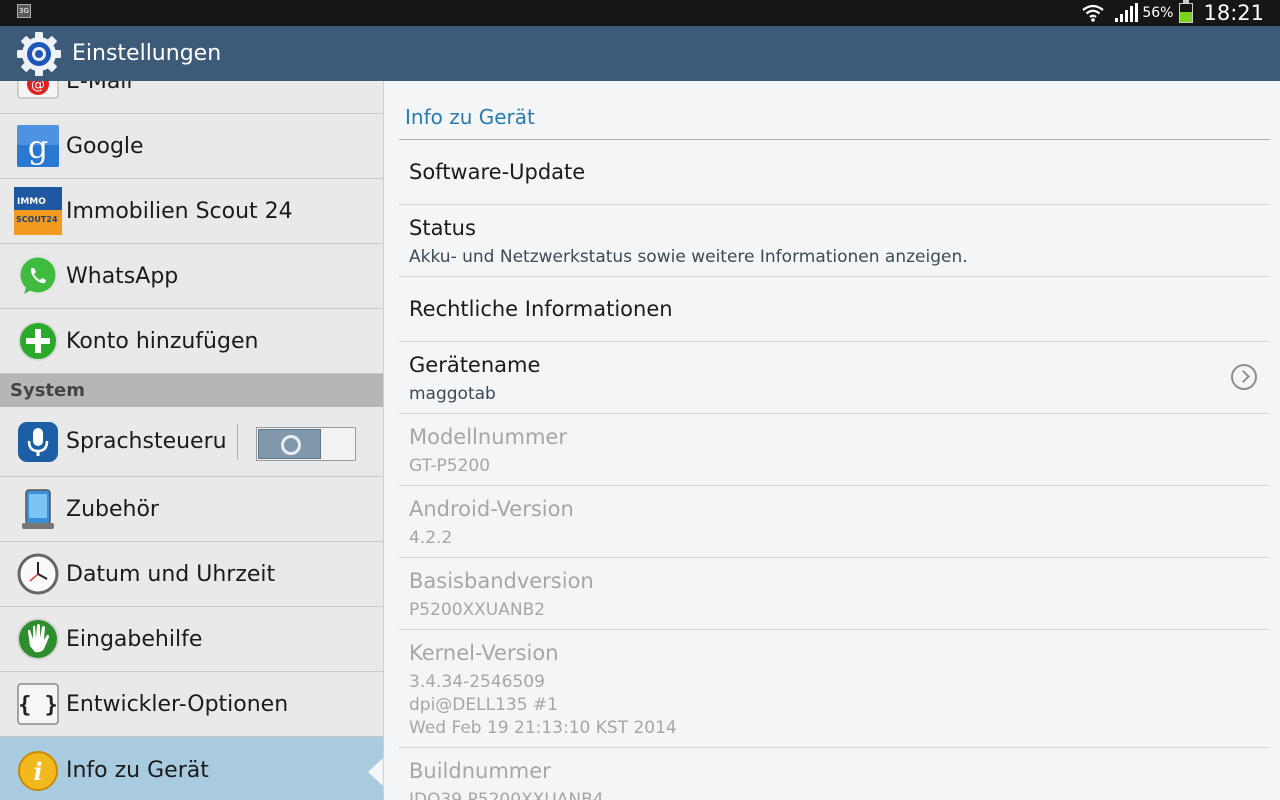  I want to click on toggle-knob, so click(289, 444).